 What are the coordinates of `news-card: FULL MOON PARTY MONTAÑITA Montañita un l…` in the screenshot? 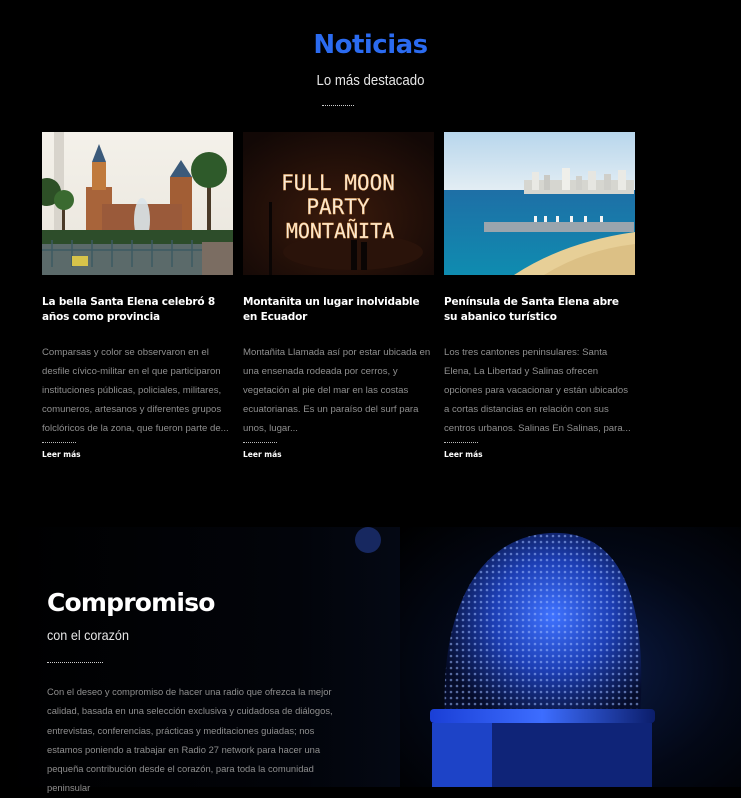 It's located at (338, 295).